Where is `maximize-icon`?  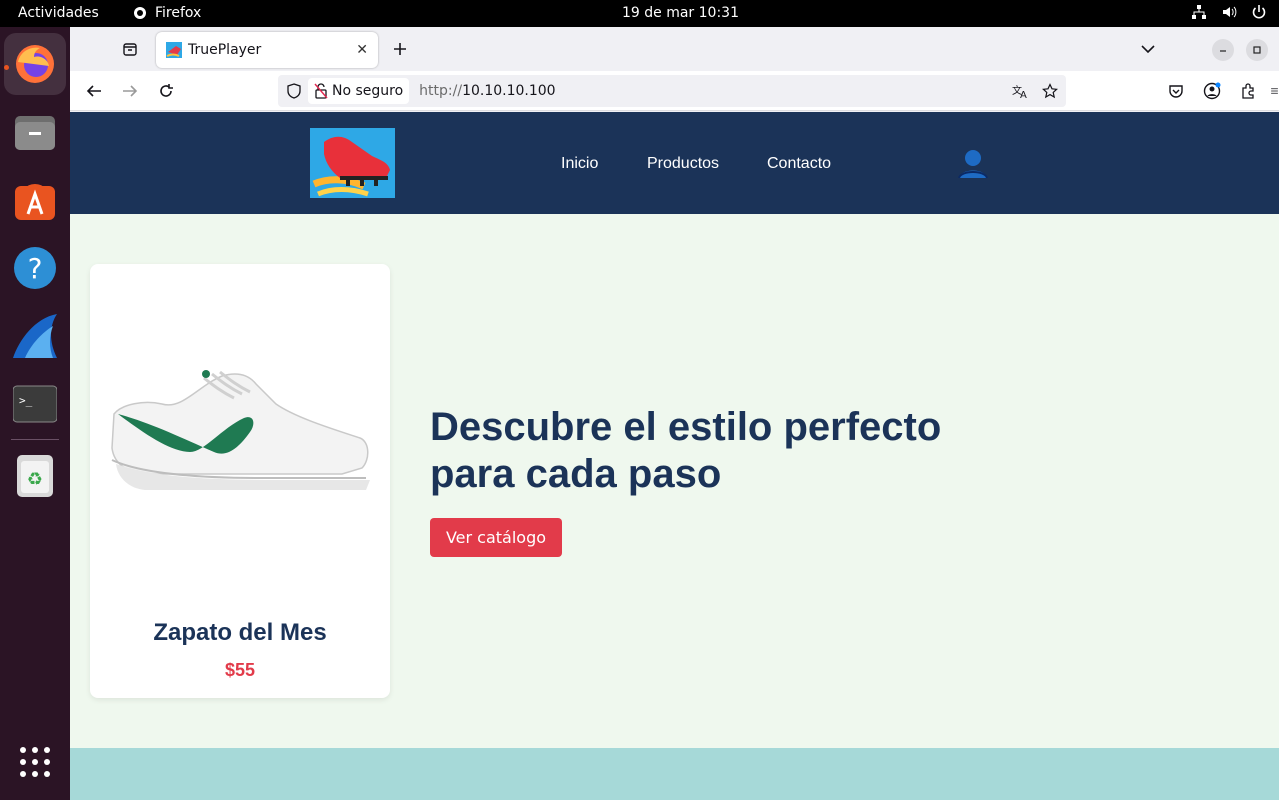 maximize-icon is located at coordinates (1257, 50).